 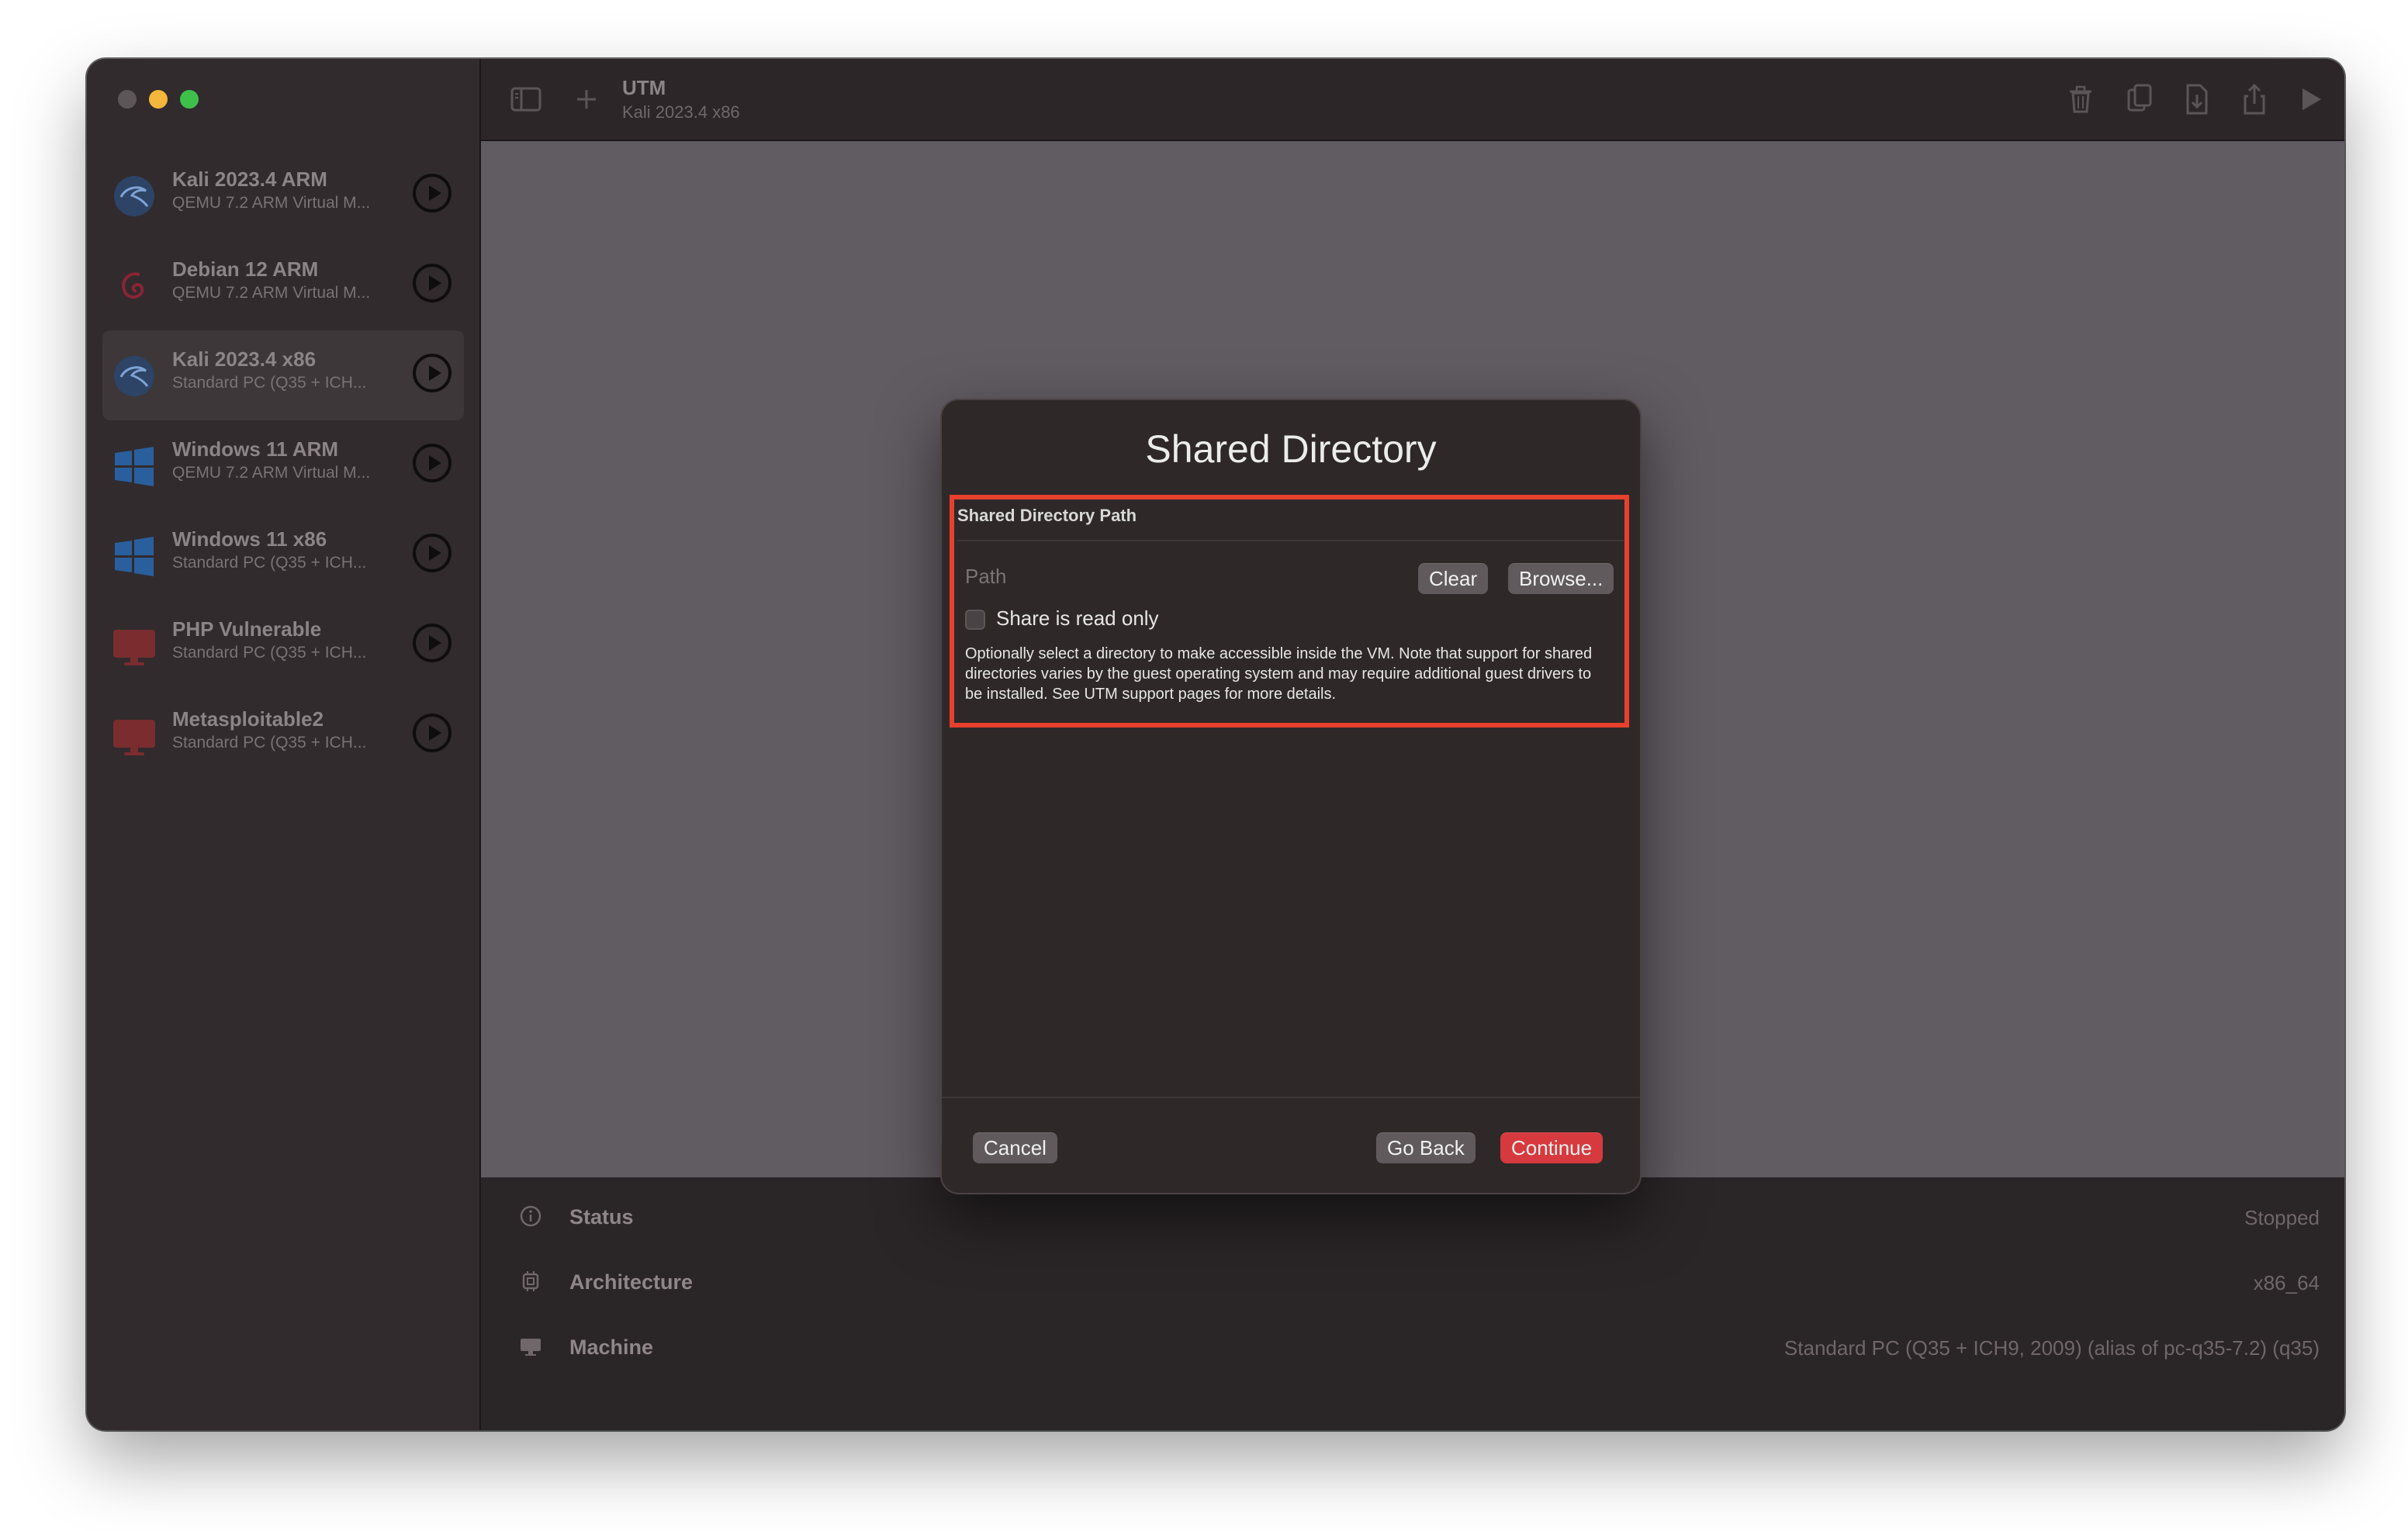 What do you see at coordinates (2140, 99) in the screenshot?
I see `clone-icon` at bounding box center [2140, 99].